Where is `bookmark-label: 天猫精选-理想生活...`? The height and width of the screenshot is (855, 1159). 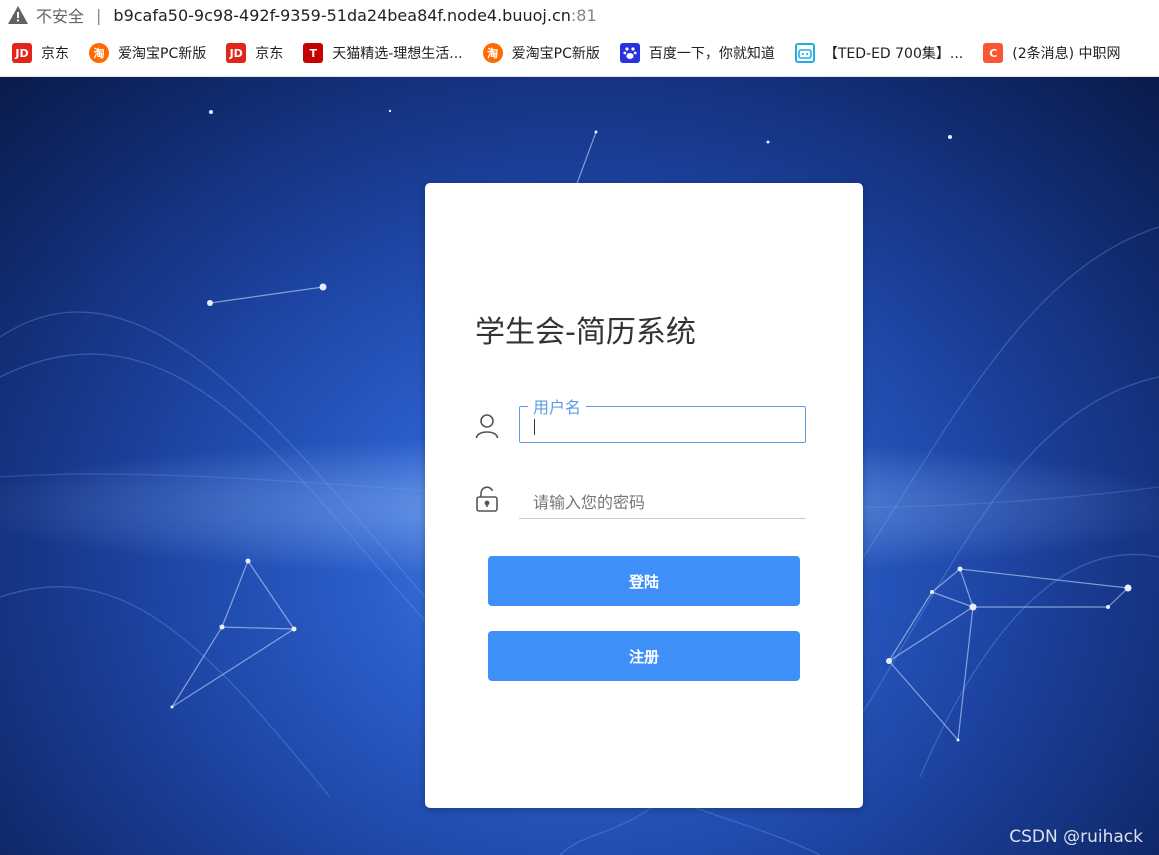 bookmark-label: 天猫精选-理想生活... is located at coordinates (397, 54).